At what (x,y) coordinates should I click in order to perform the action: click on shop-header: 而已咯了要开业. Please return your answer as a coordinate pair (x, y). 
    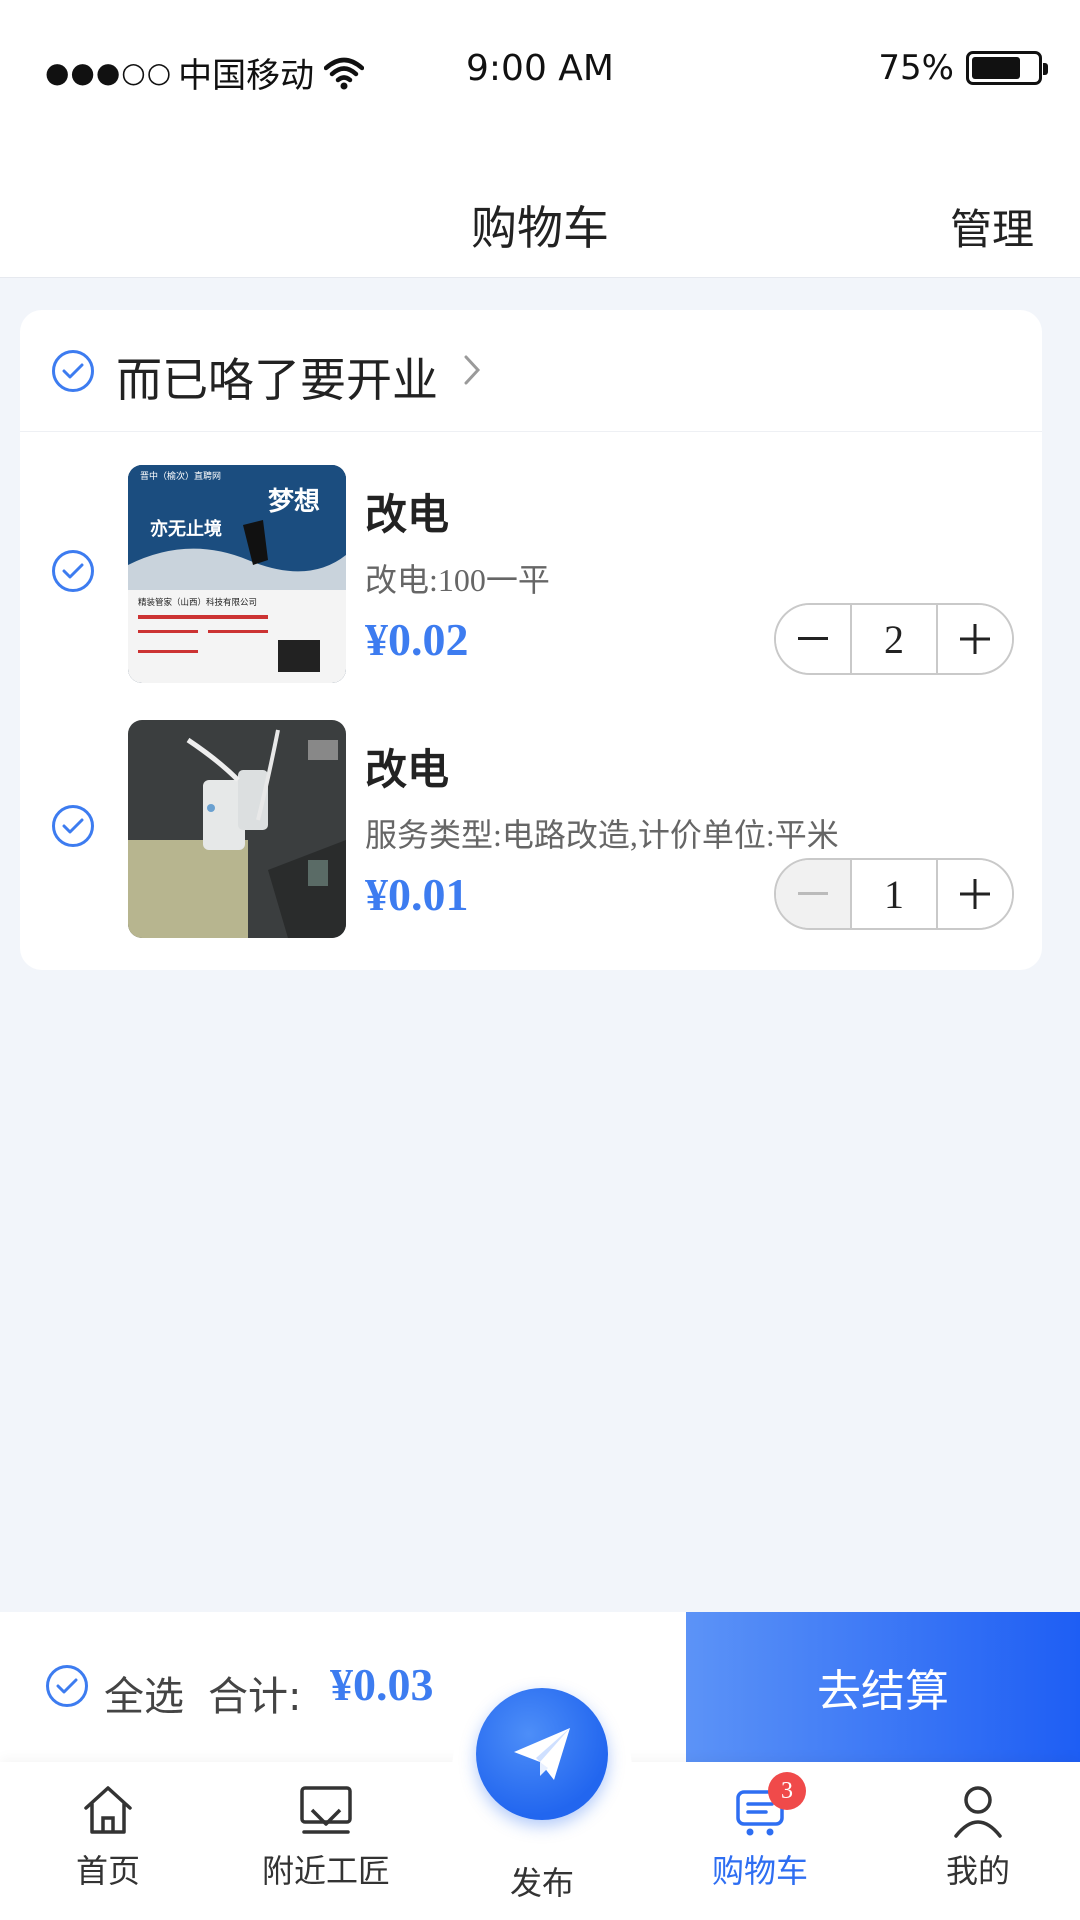
    Looking at the image, I should click on (531, 371).